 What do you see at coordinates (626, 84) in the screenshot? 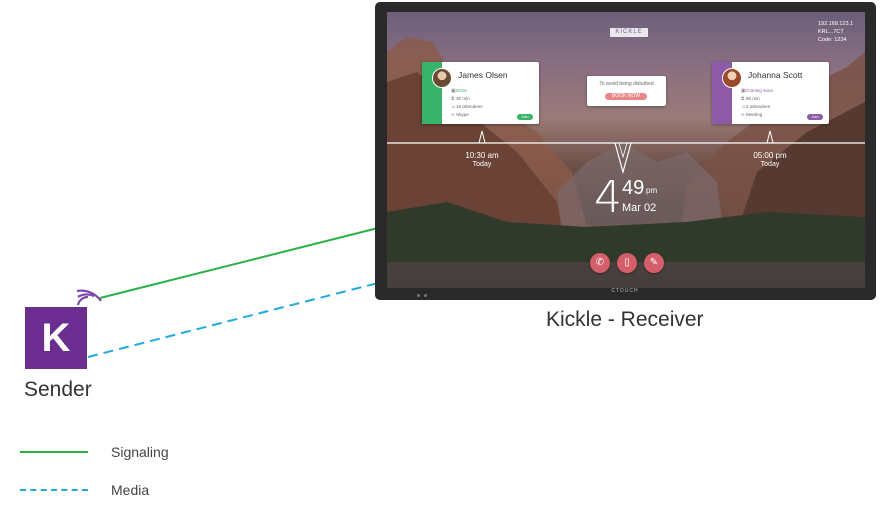
I see `availability-message: To avoid being disturbed` at bounding box center [626, 84].